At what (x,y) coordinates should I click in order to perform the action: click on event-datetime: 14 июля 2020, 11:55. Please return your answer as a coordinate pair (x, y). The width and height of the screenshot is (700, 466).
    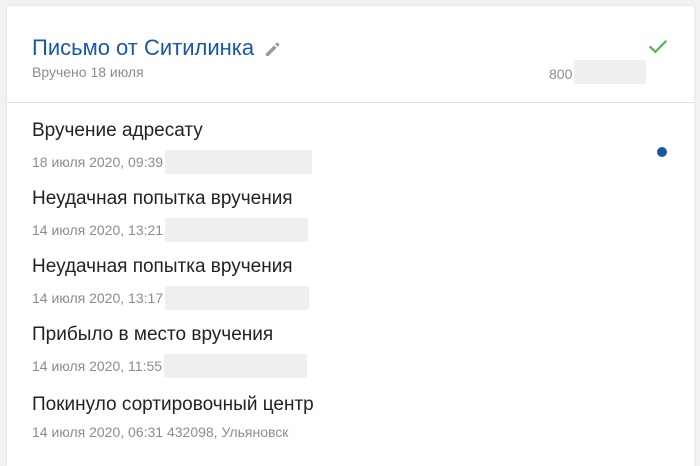
    Looking at the image, I should click on (97, 366).